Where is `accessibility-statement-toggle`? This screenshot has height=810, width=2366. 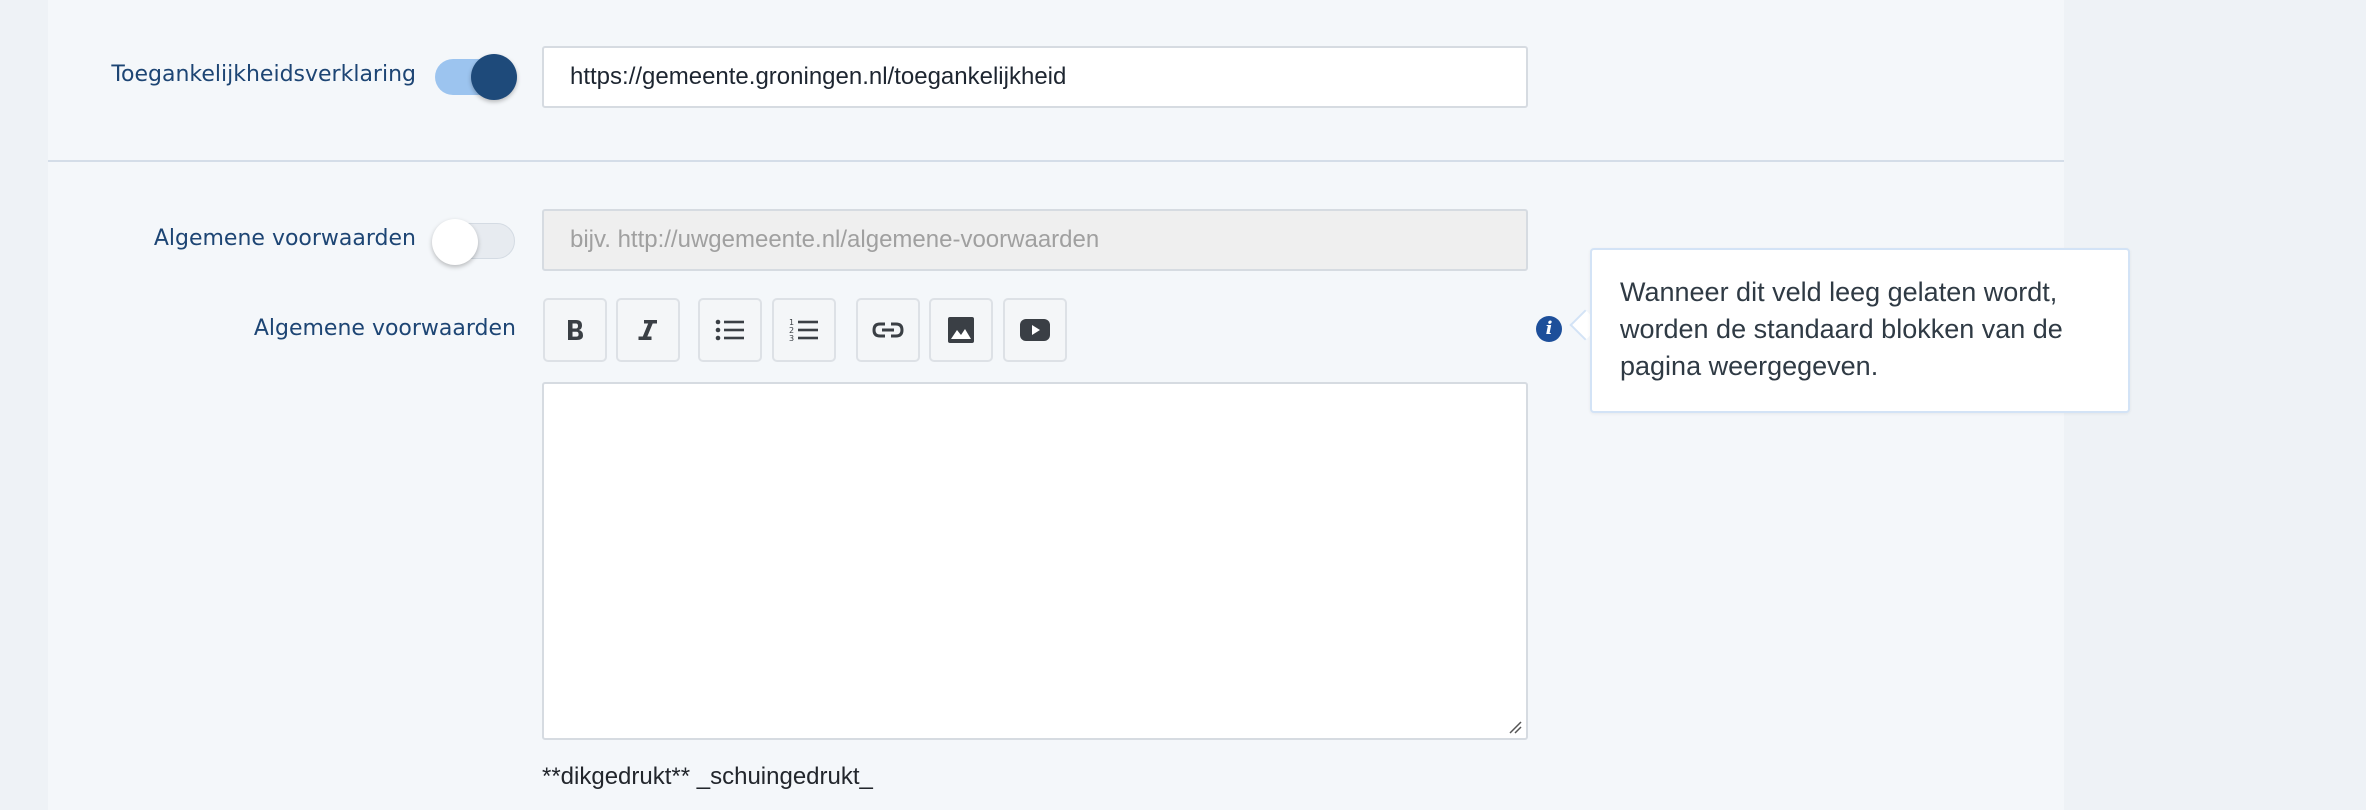
accessibility-statement-toggle is located at coordinates (476, 77).